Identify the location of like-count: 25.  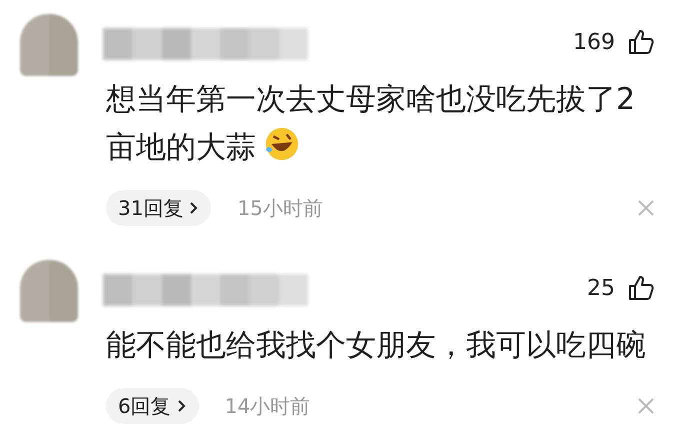
(601, 288).